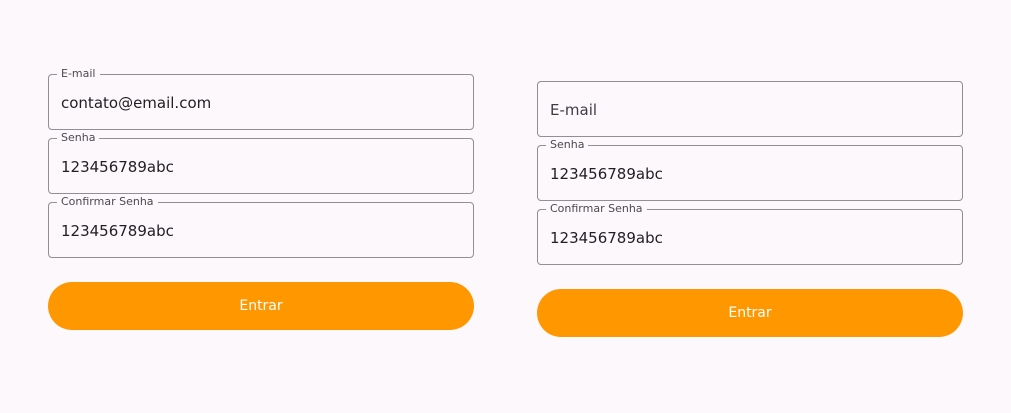 The image size is (1011, 413). Describe the element at coordinates (574, 110) in the screenshot. I see `email-field-placeholder: E-mail` at that location.